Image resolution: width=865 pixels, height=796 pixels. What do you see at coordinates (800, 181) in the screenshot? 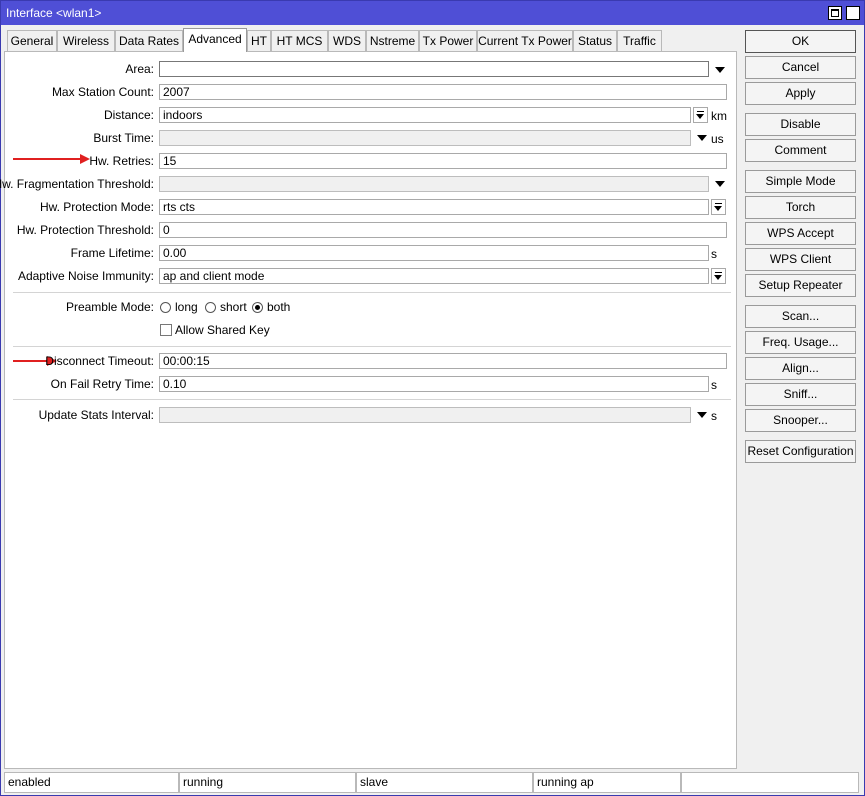
I see `simple-mode-button: Simple Mode` at bounding box center [800, 181].